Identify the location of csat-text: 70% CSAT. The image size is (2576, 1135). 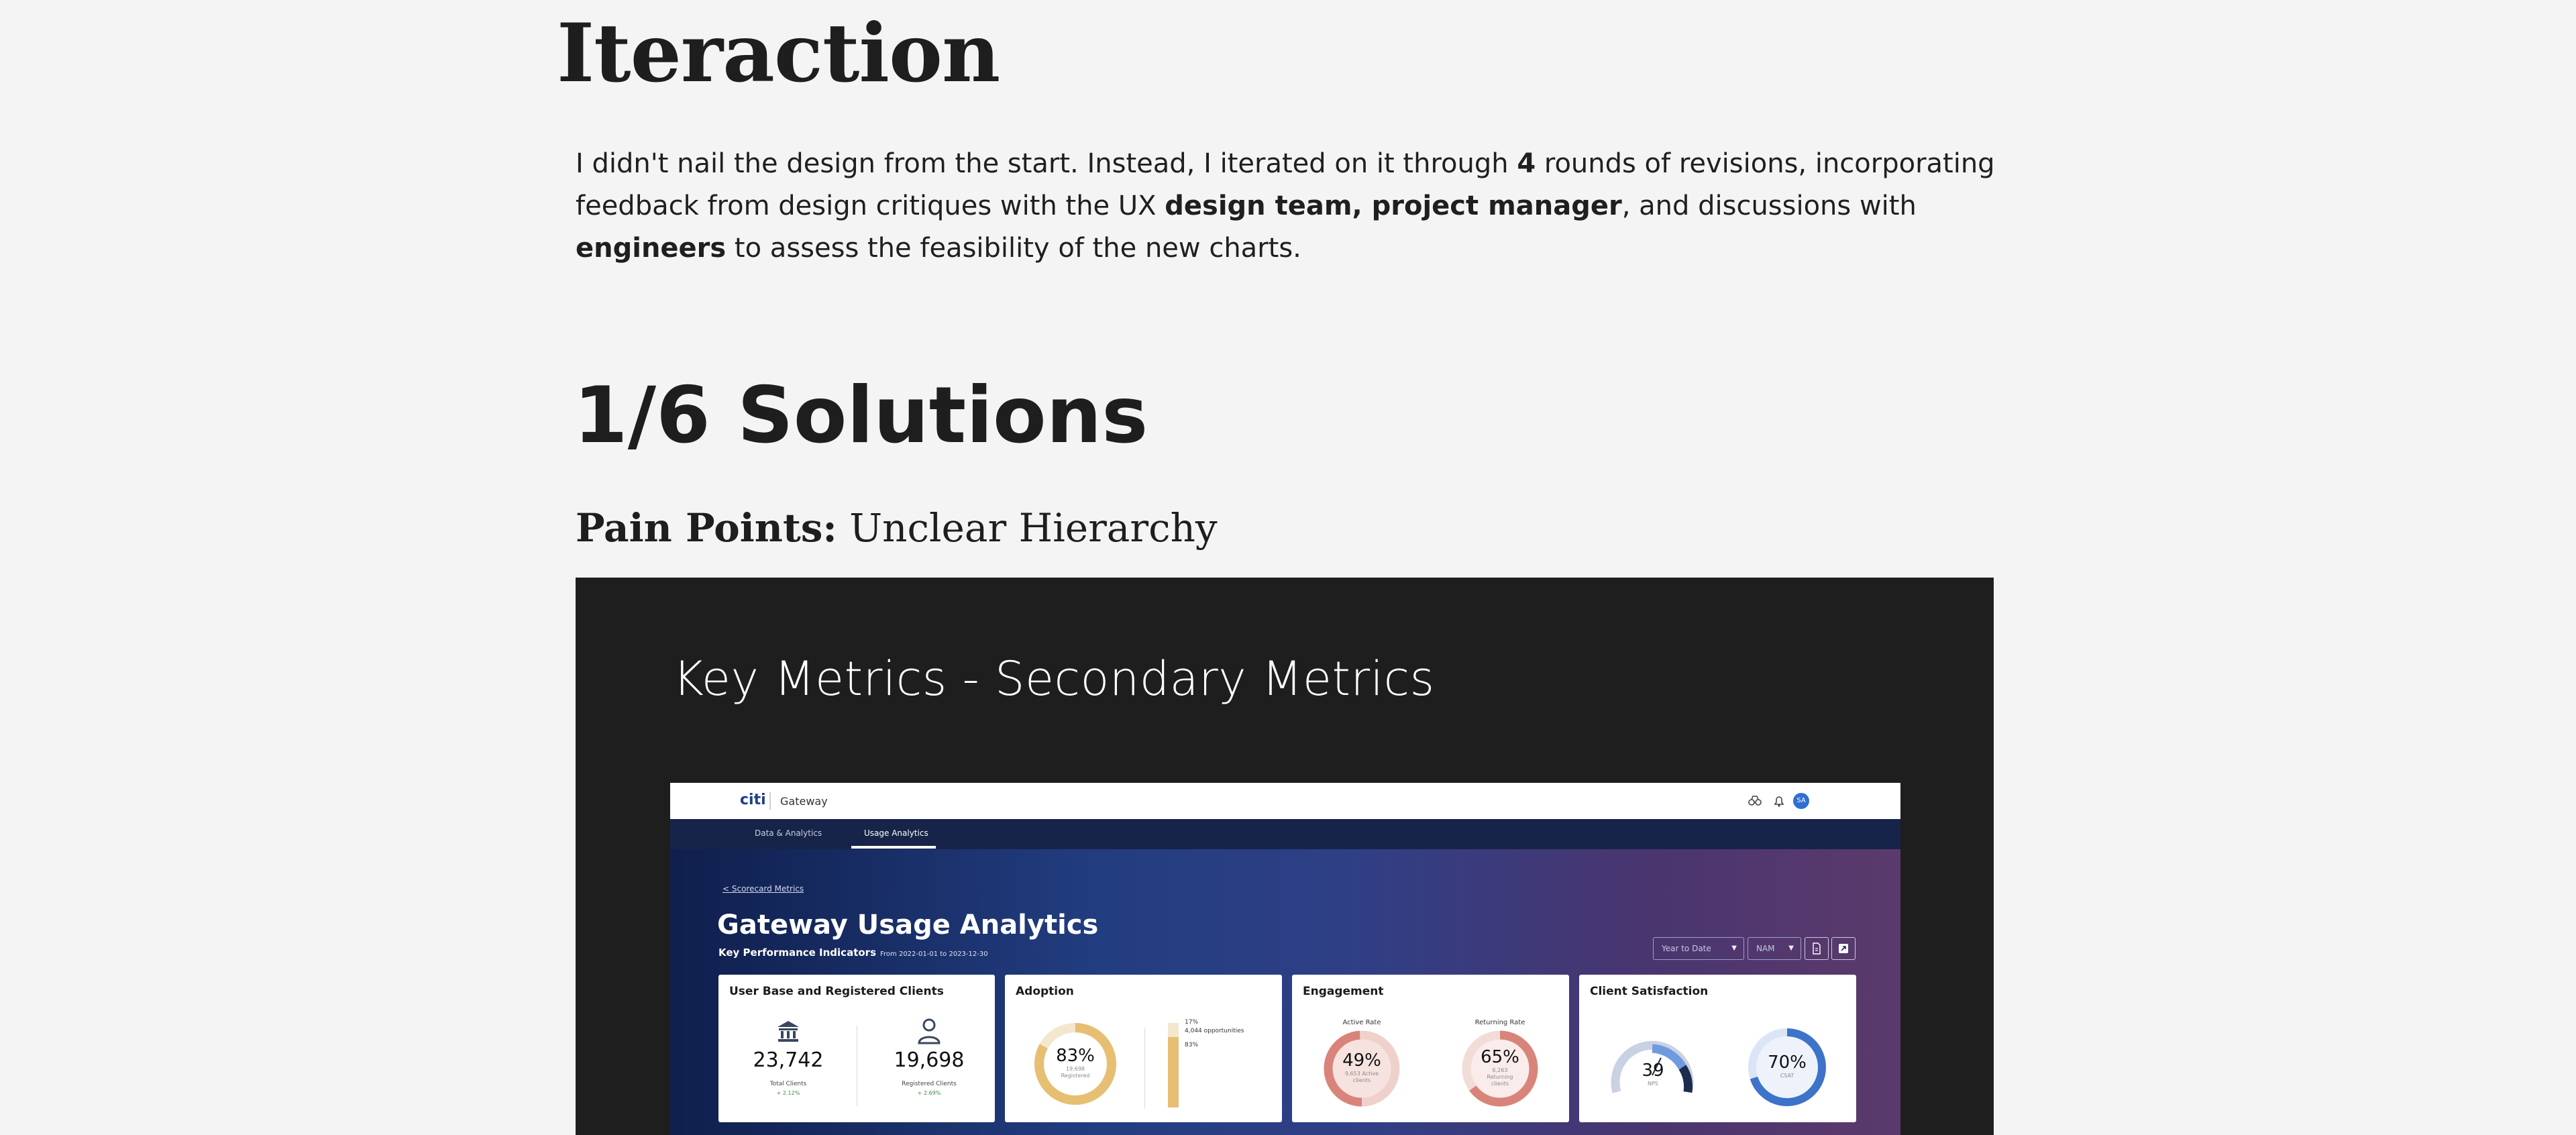
(1787, 1065).